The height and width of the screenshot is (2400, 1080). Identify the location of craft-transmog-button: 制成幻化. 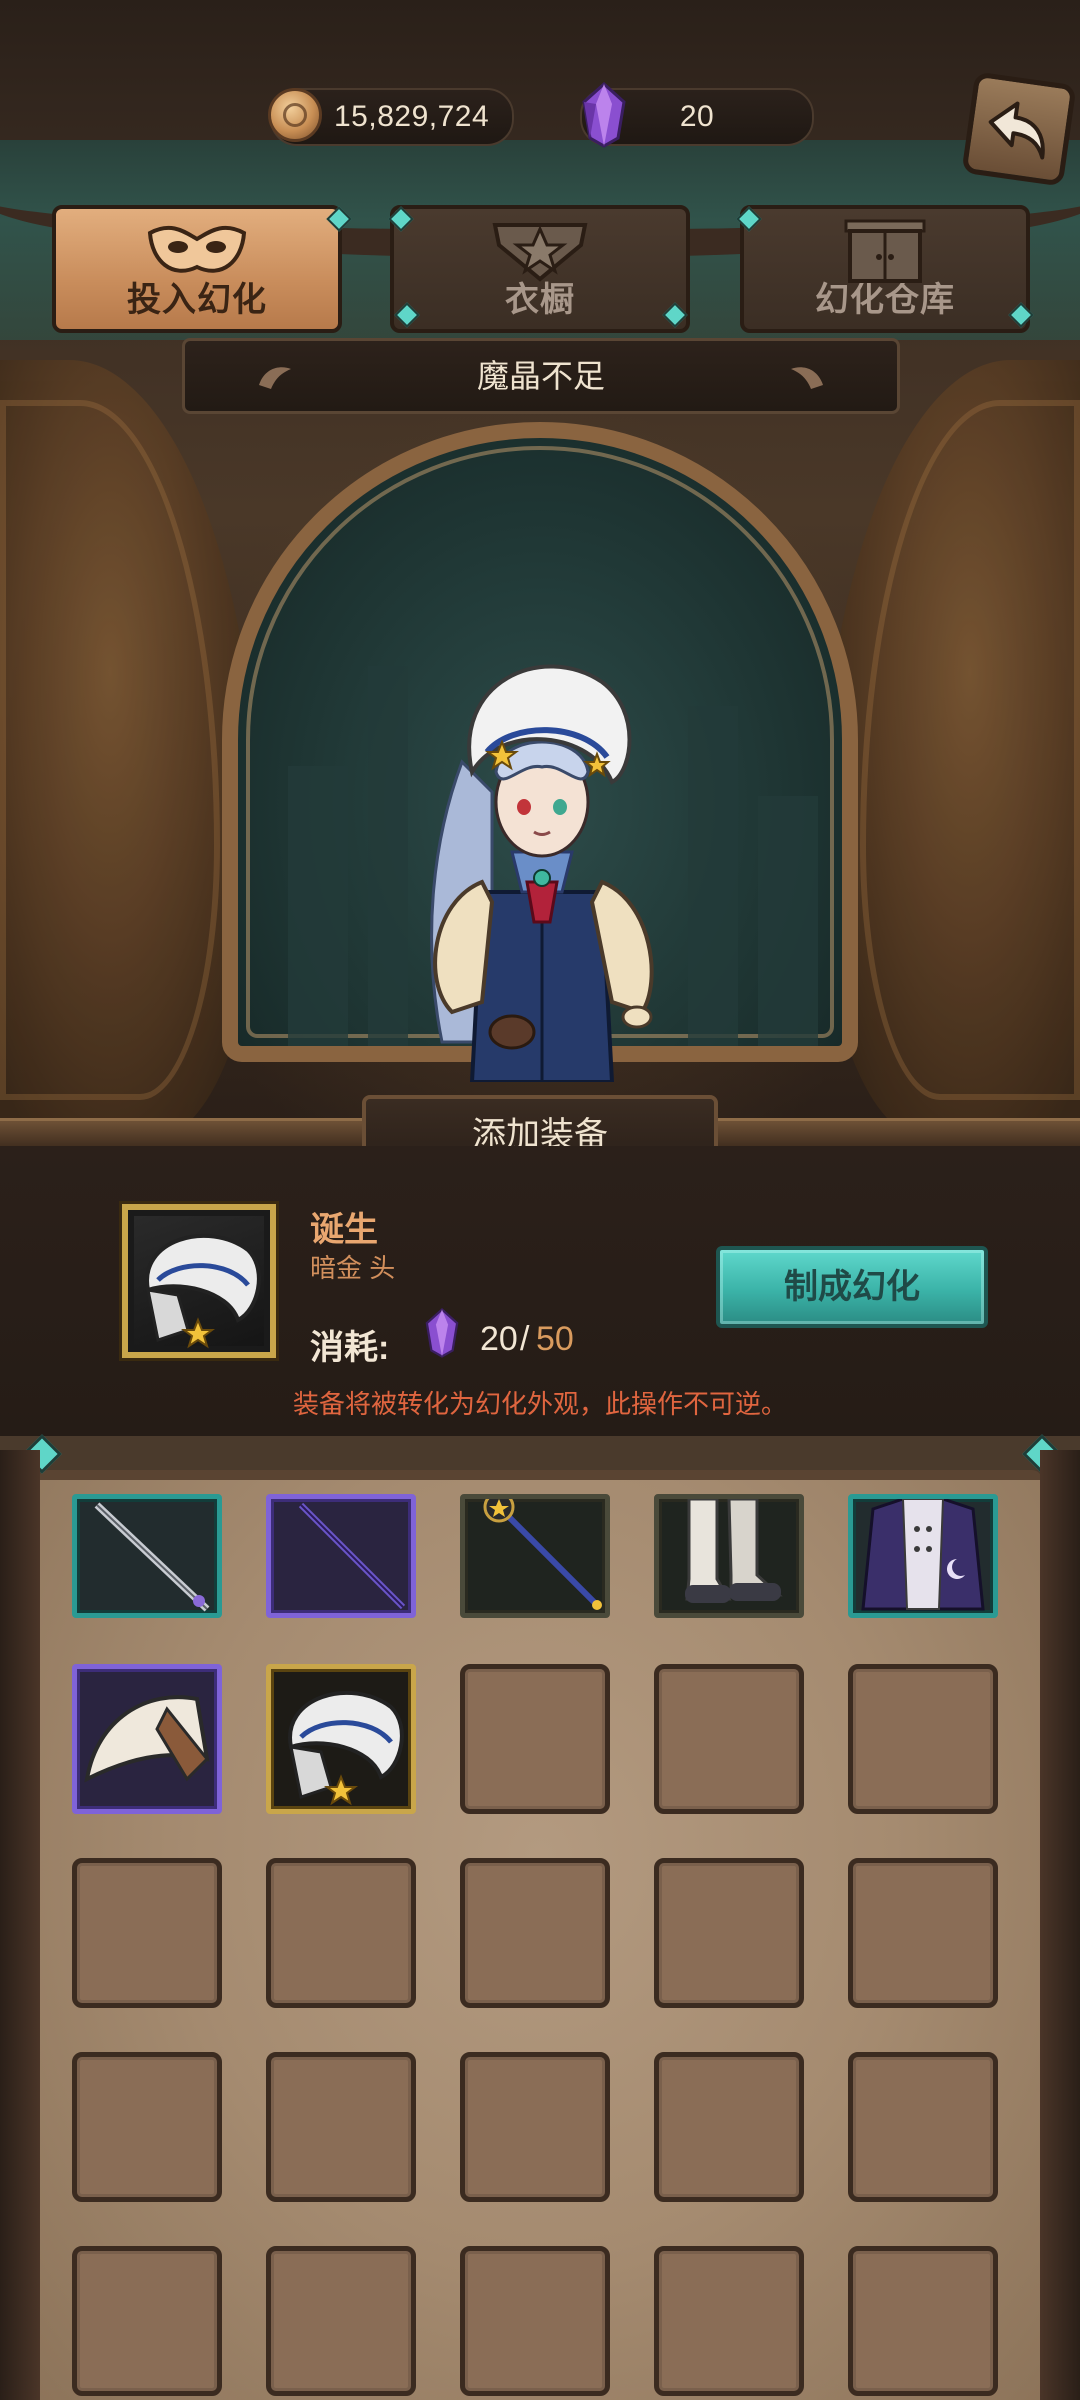
(852, 1287).